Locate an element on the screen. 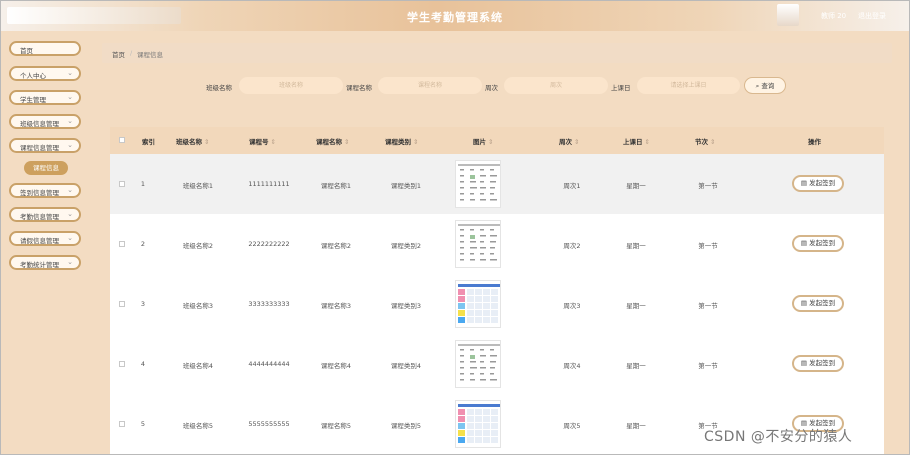 The image size is (910, 455). cell-week: 周次1 is located at coordinates (572, 186).